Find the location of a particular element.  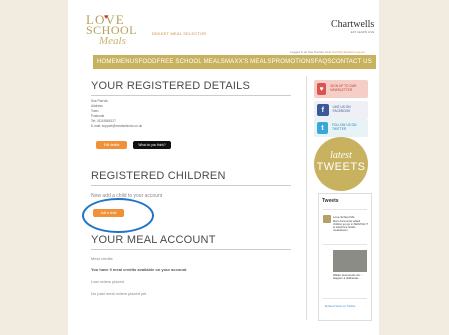

registered-children-title: REGISTERED CHILDREN is located at coordinates (158, 176).